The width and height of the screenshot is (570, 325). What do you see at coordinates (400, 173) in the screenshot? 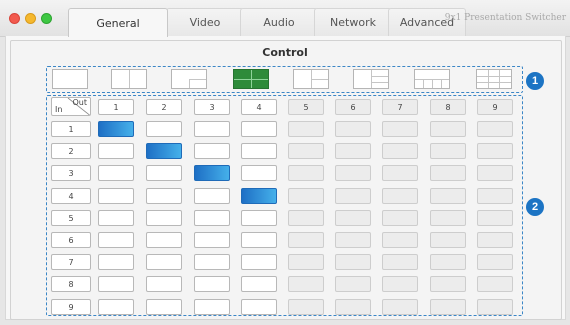
I see `matrix-cell-in3-out7` at bounding box center [400, 173].